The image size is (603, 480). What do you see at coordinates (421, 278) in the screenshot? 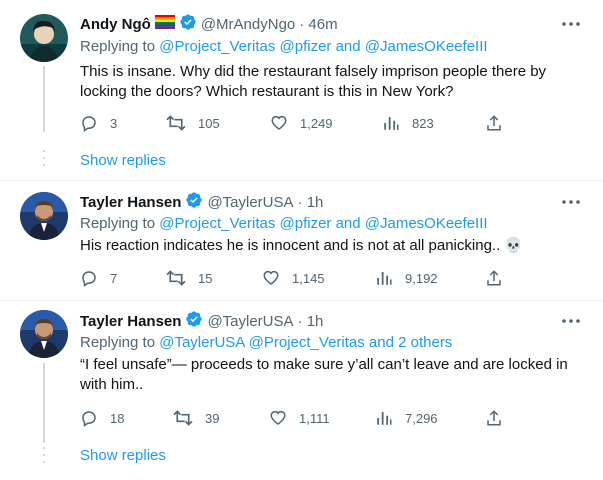
I see `views-count: 9,192` at bounding box center [421, 278].